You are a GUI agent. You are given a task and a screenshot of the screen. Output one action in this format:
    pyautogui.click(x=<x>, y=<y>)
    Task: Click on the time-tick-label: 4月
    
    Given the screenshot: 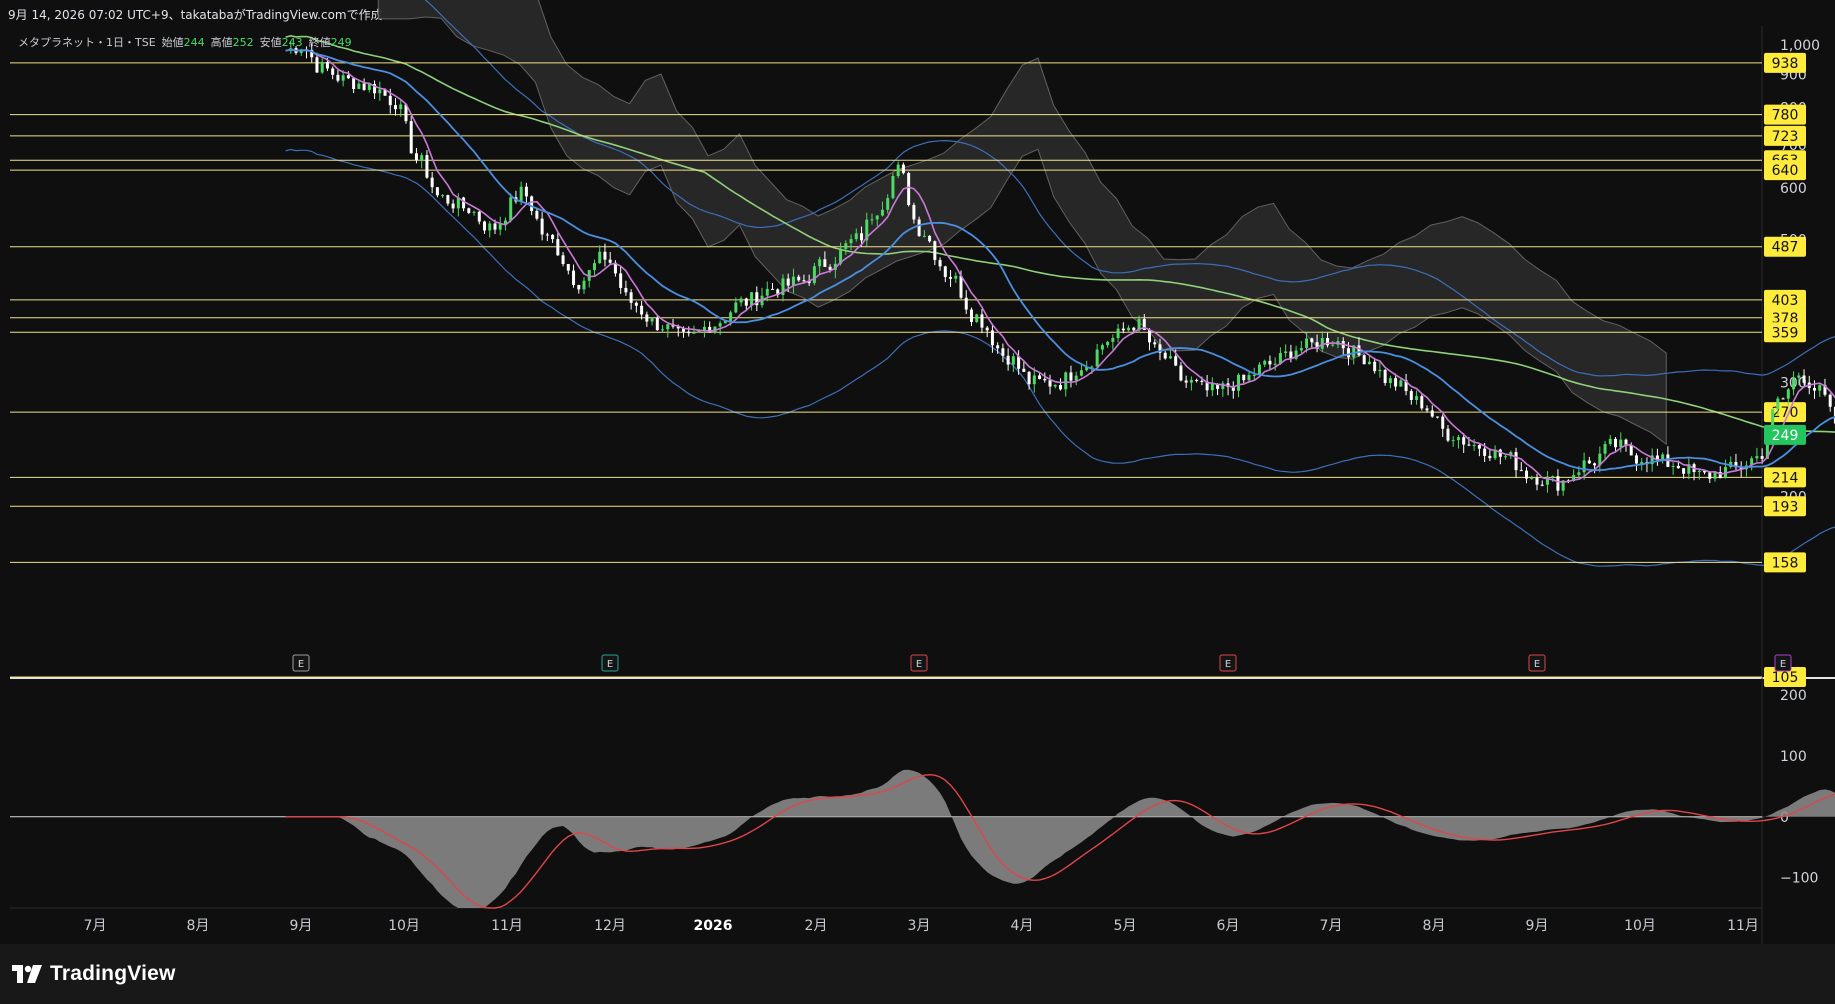 What is the action you would take?
    pyautogui.click(x=1022, y=926)
    